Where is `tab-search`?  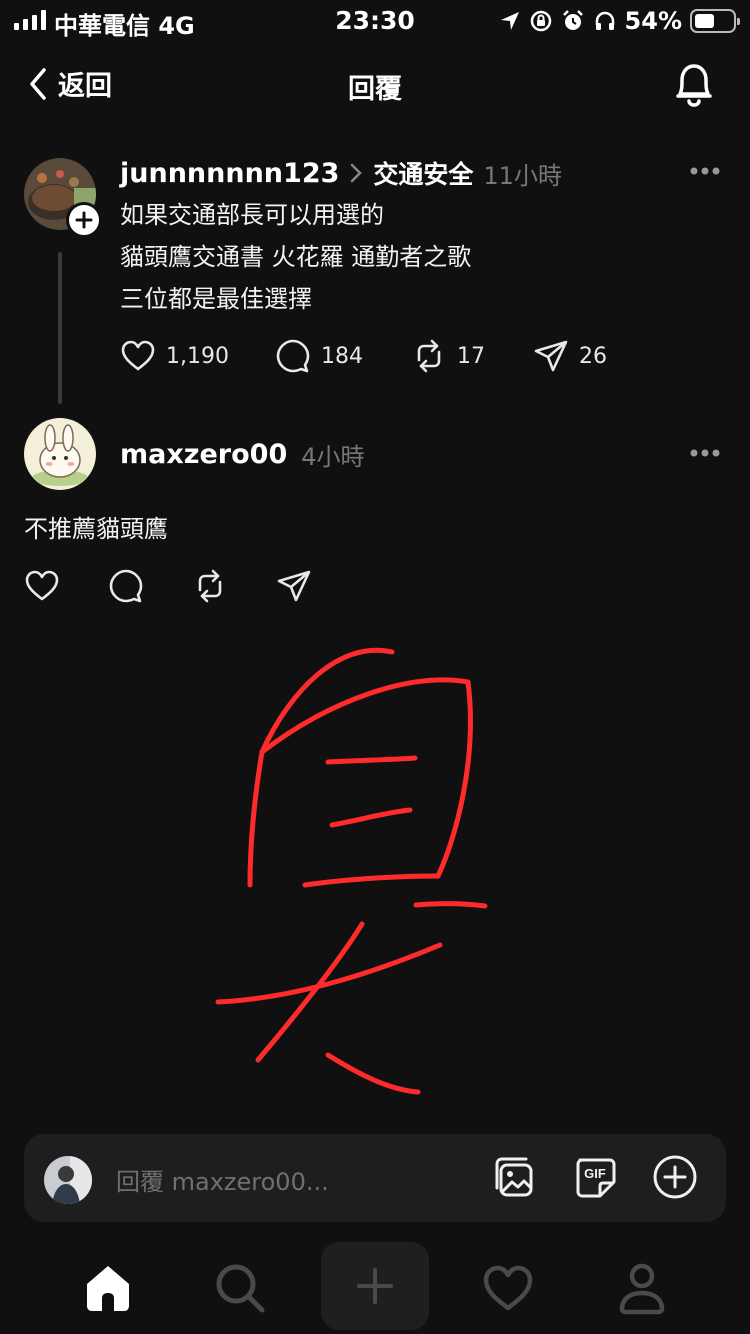
tab-search is located at coordinates (240, 1288).